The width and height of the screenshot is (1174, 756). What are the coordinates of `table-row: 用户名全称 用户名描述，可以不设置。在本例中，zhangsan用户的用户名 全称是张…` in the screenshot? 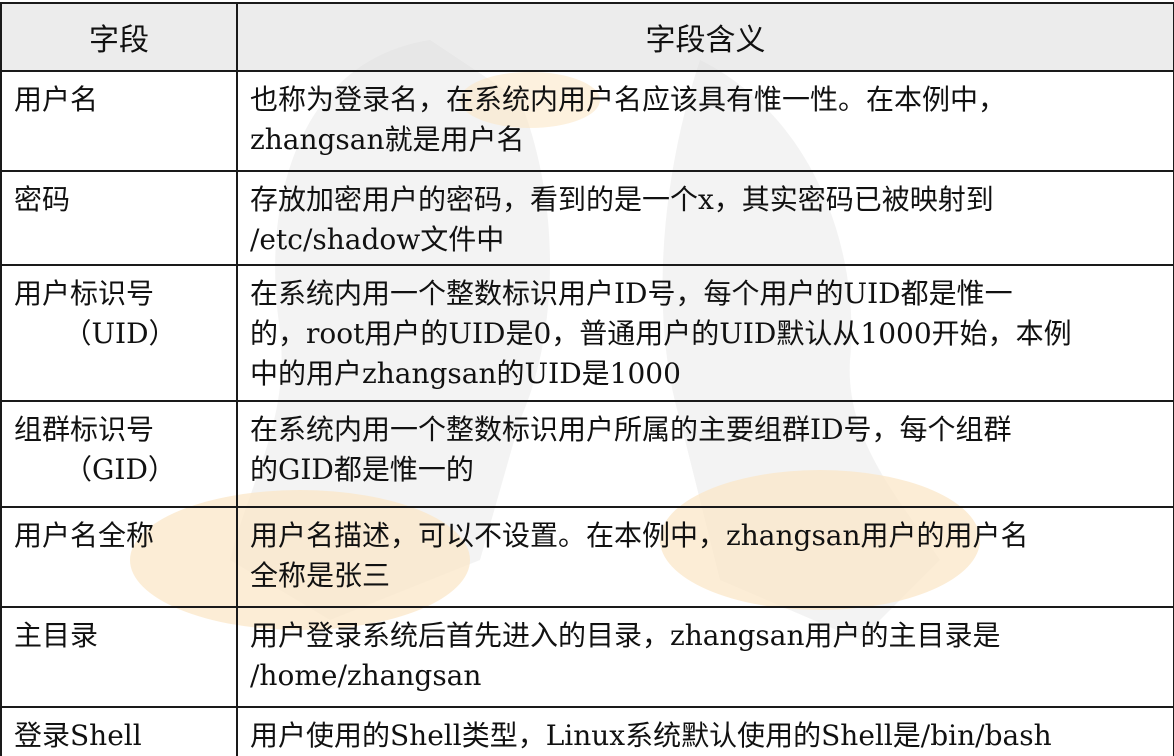 It's located at (587, 557).